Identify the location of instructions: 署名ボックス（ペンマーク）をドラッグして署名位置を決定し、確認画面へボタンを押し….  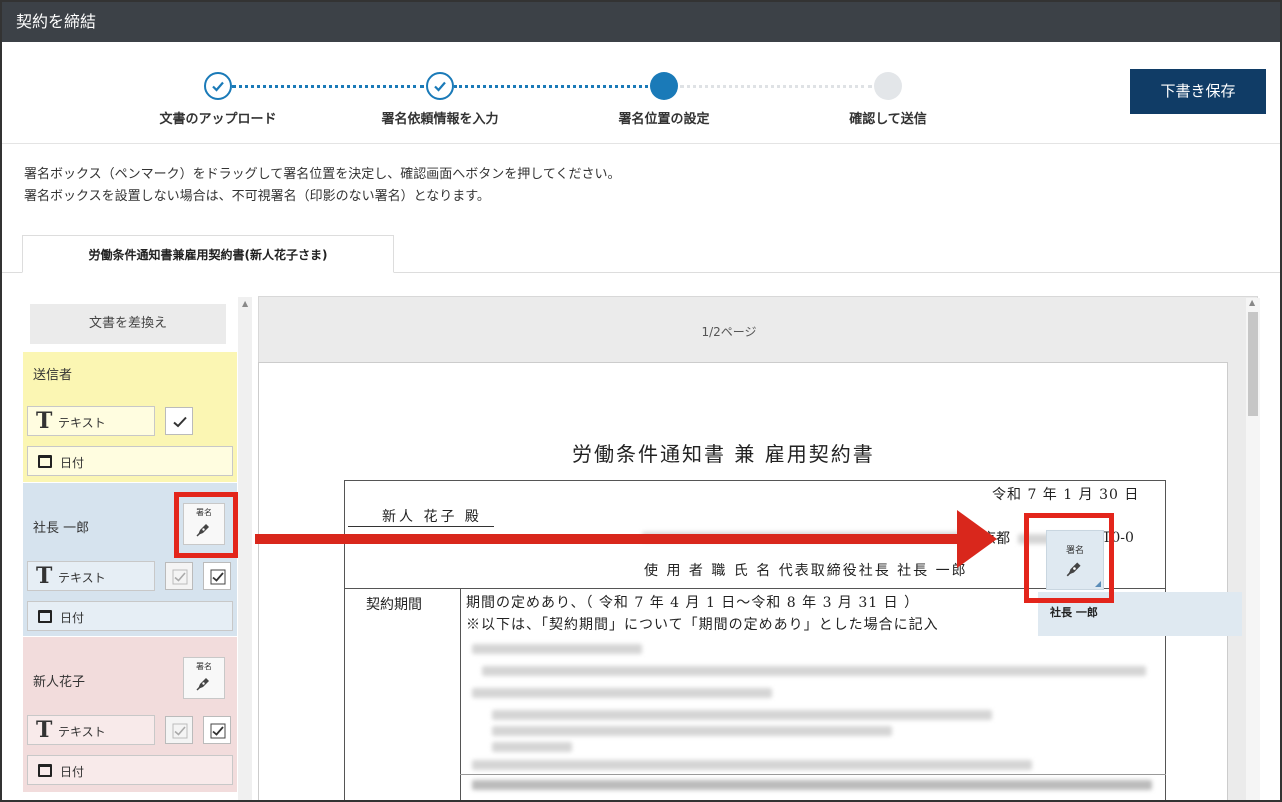
(322, 186).